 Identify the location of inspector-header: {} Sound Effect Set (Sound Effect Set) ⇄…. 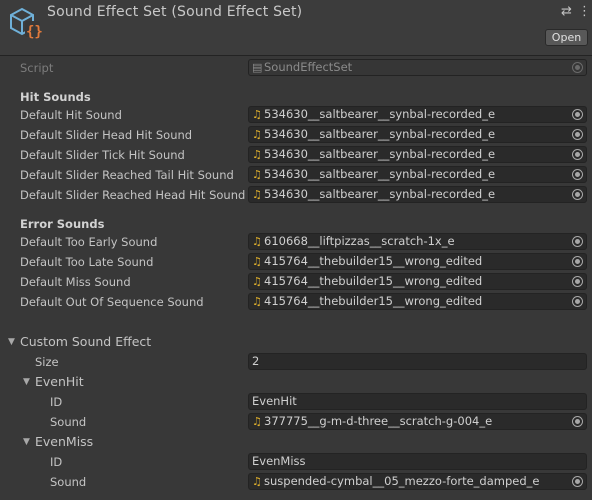
(296, 27).